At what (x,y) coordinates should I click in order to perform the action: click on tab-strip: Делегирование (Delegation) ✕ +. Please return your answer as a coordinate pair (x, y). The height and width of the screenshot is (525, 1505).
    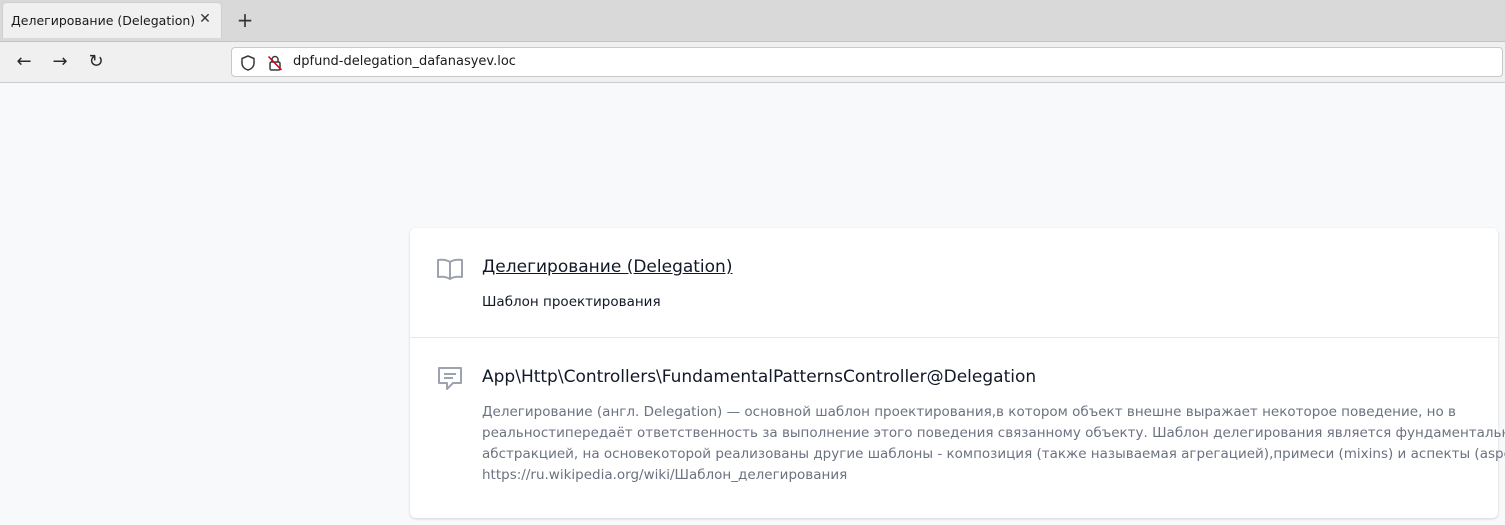
    Looking at the image, I should click on (752, 21).